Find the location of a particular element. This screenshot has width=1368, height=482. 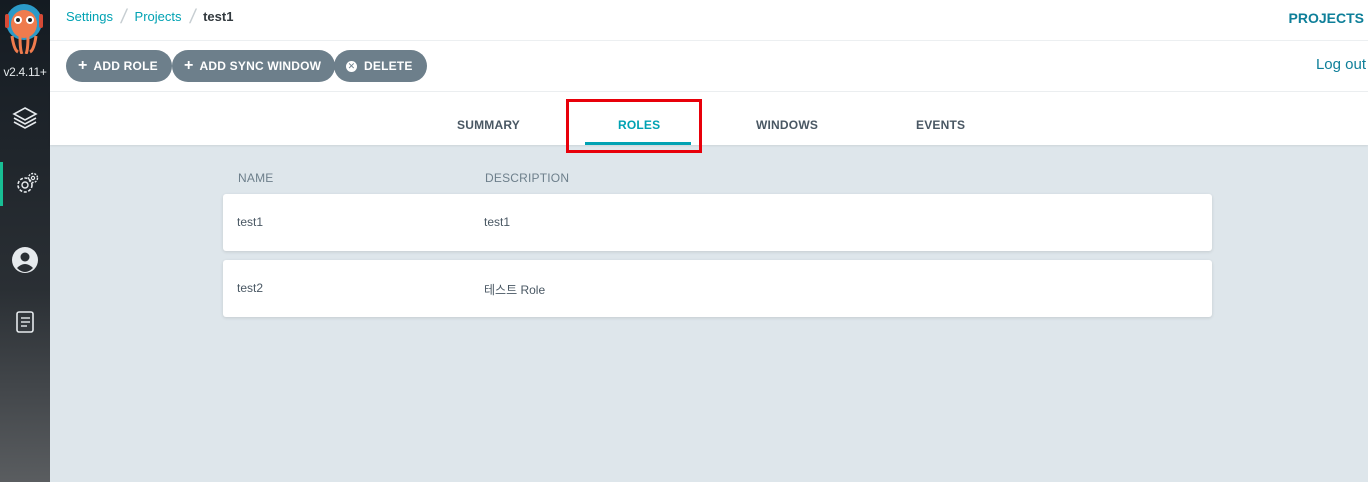

argo-logo-icon is located at coordinates (24, 28).